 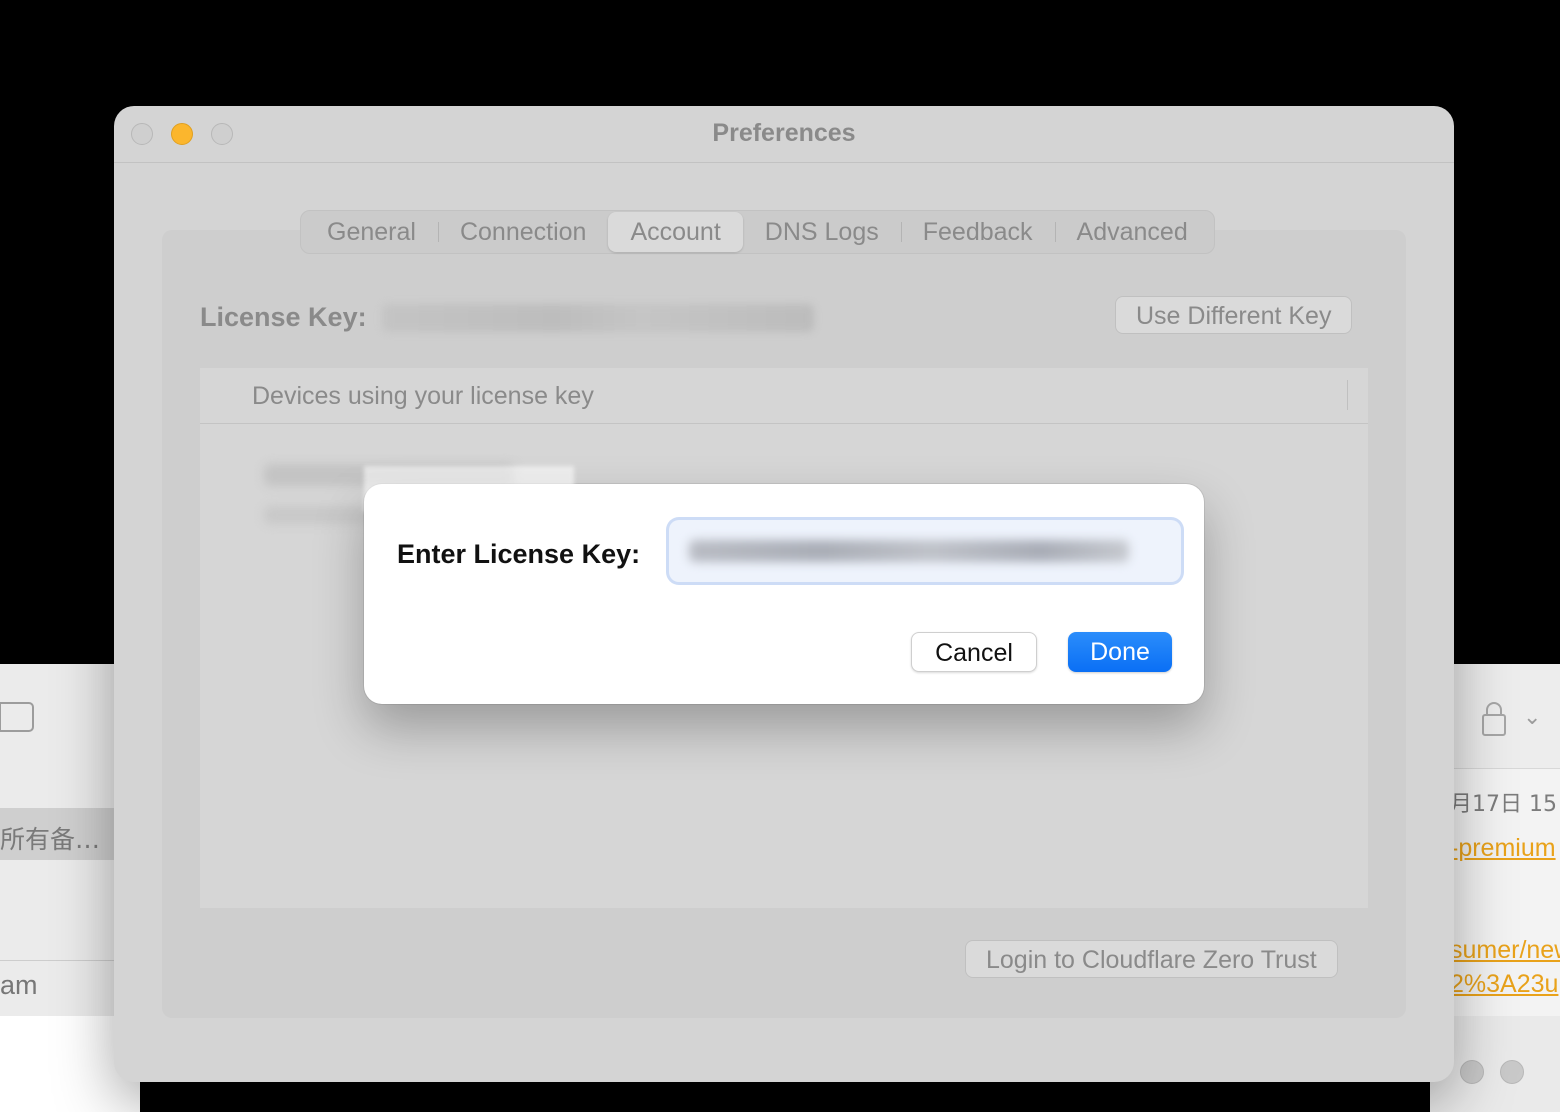 What do you see at coordinates (469, 489) in the screenshot?
I see `sheet-notch` at bounding box center [469, 489].